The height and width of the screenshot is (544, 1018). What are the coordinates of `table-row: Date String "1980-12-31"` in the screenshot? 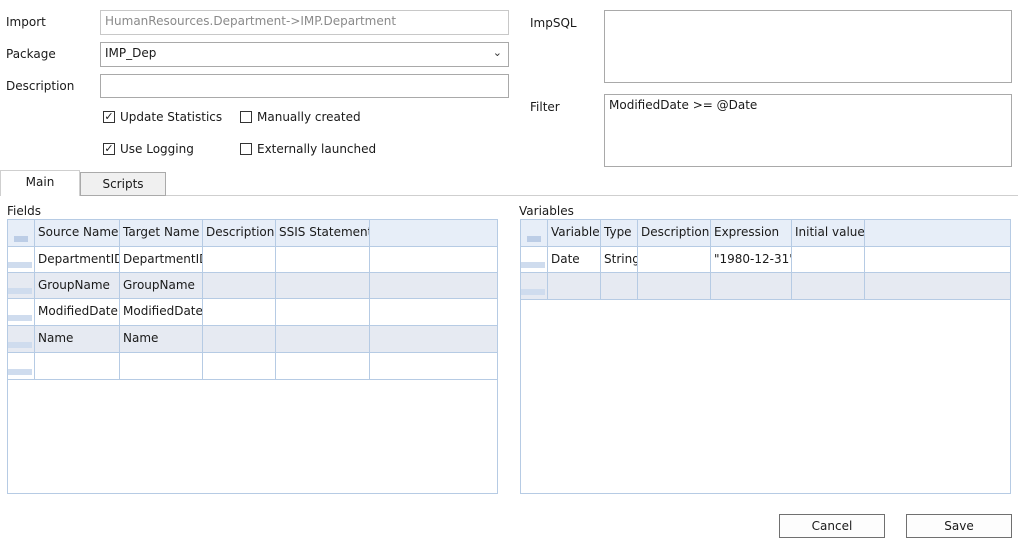 It's located at (765, 260).